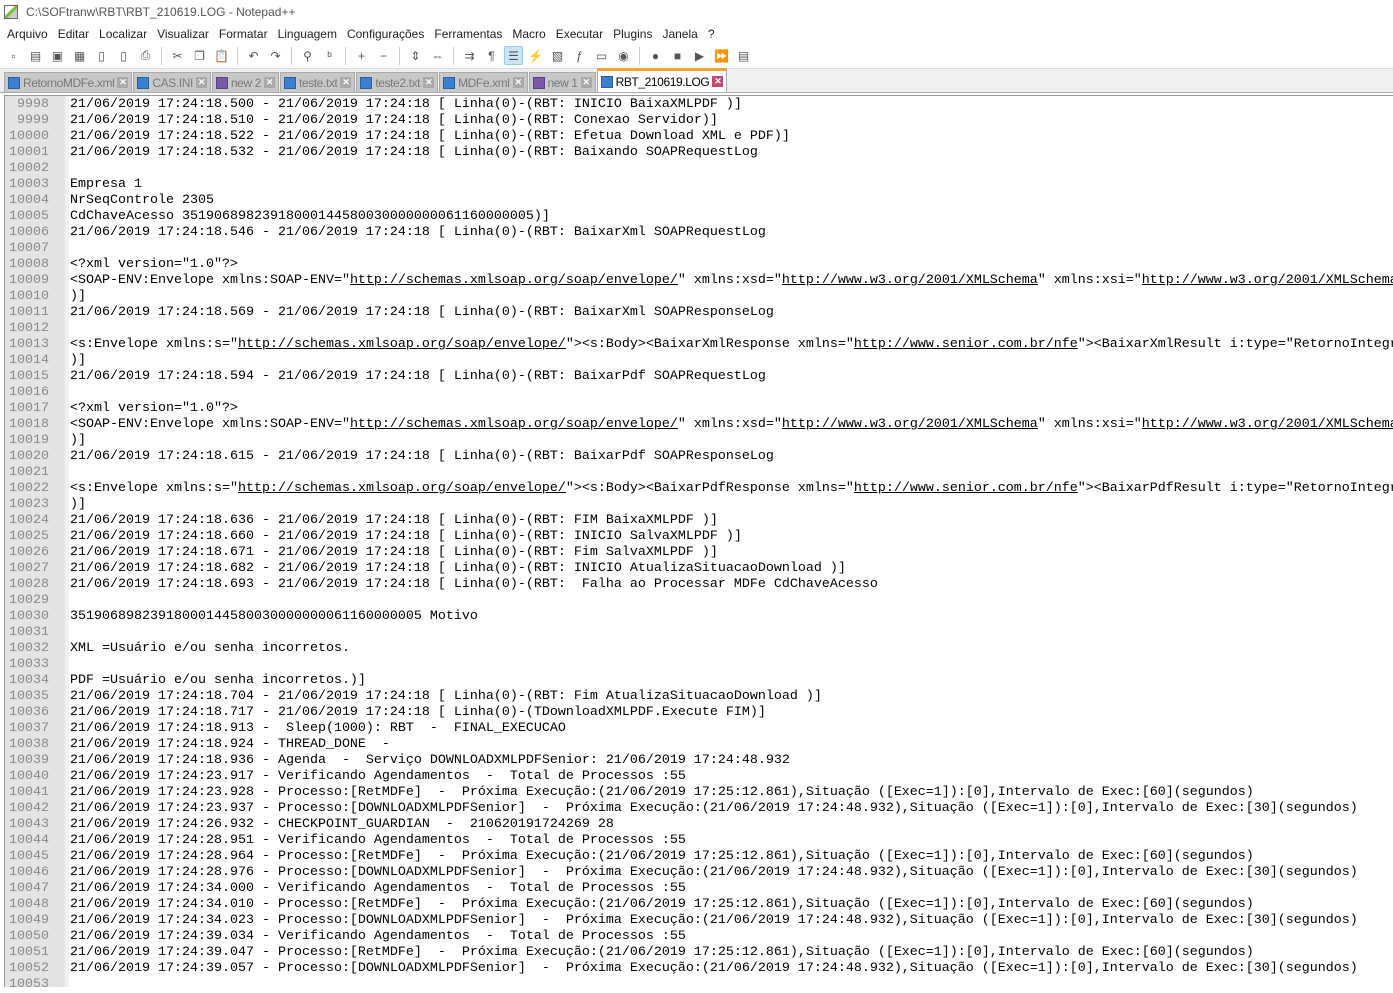 The height and width of the screenshot is (993, 1393). I want to click on menu-janela: Janela, so click(679, 34).